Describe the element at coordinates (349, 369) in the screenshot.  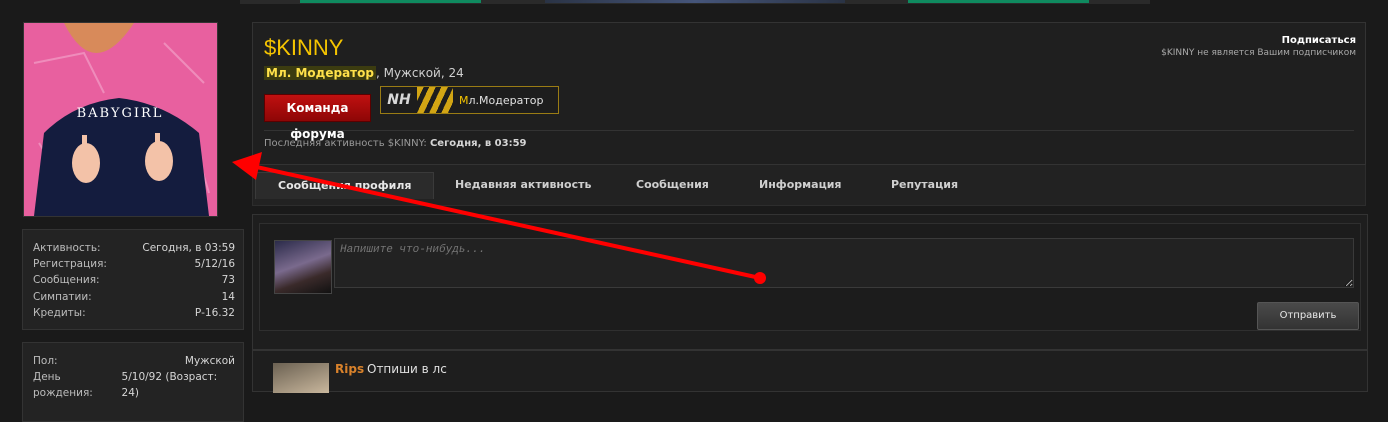
I see `comment-author: Rips` at that location.